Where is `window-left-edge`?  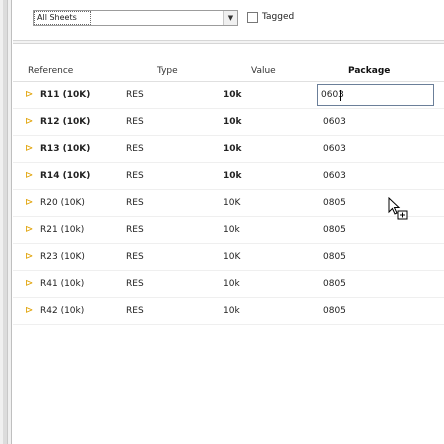 window-left-edge is located at coordinates (6, 222).